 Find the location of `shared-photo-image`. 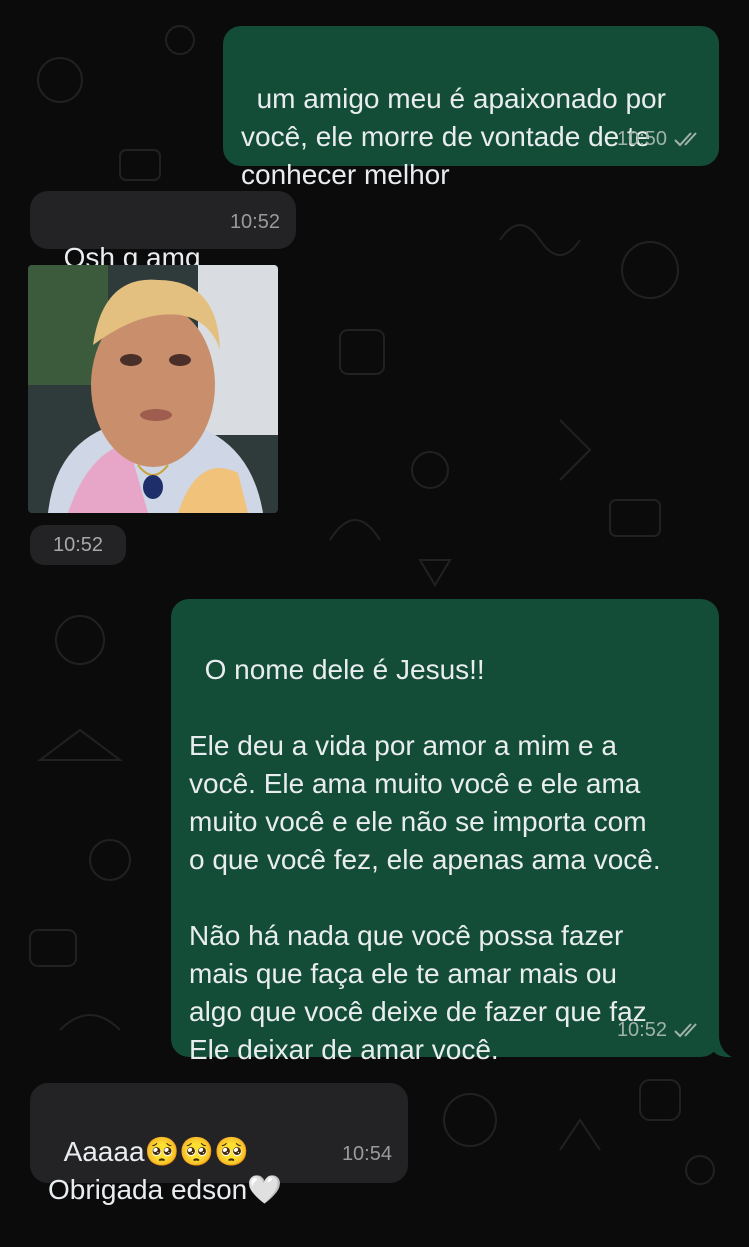

shared-photo-image is located at coordinates (153, 389).